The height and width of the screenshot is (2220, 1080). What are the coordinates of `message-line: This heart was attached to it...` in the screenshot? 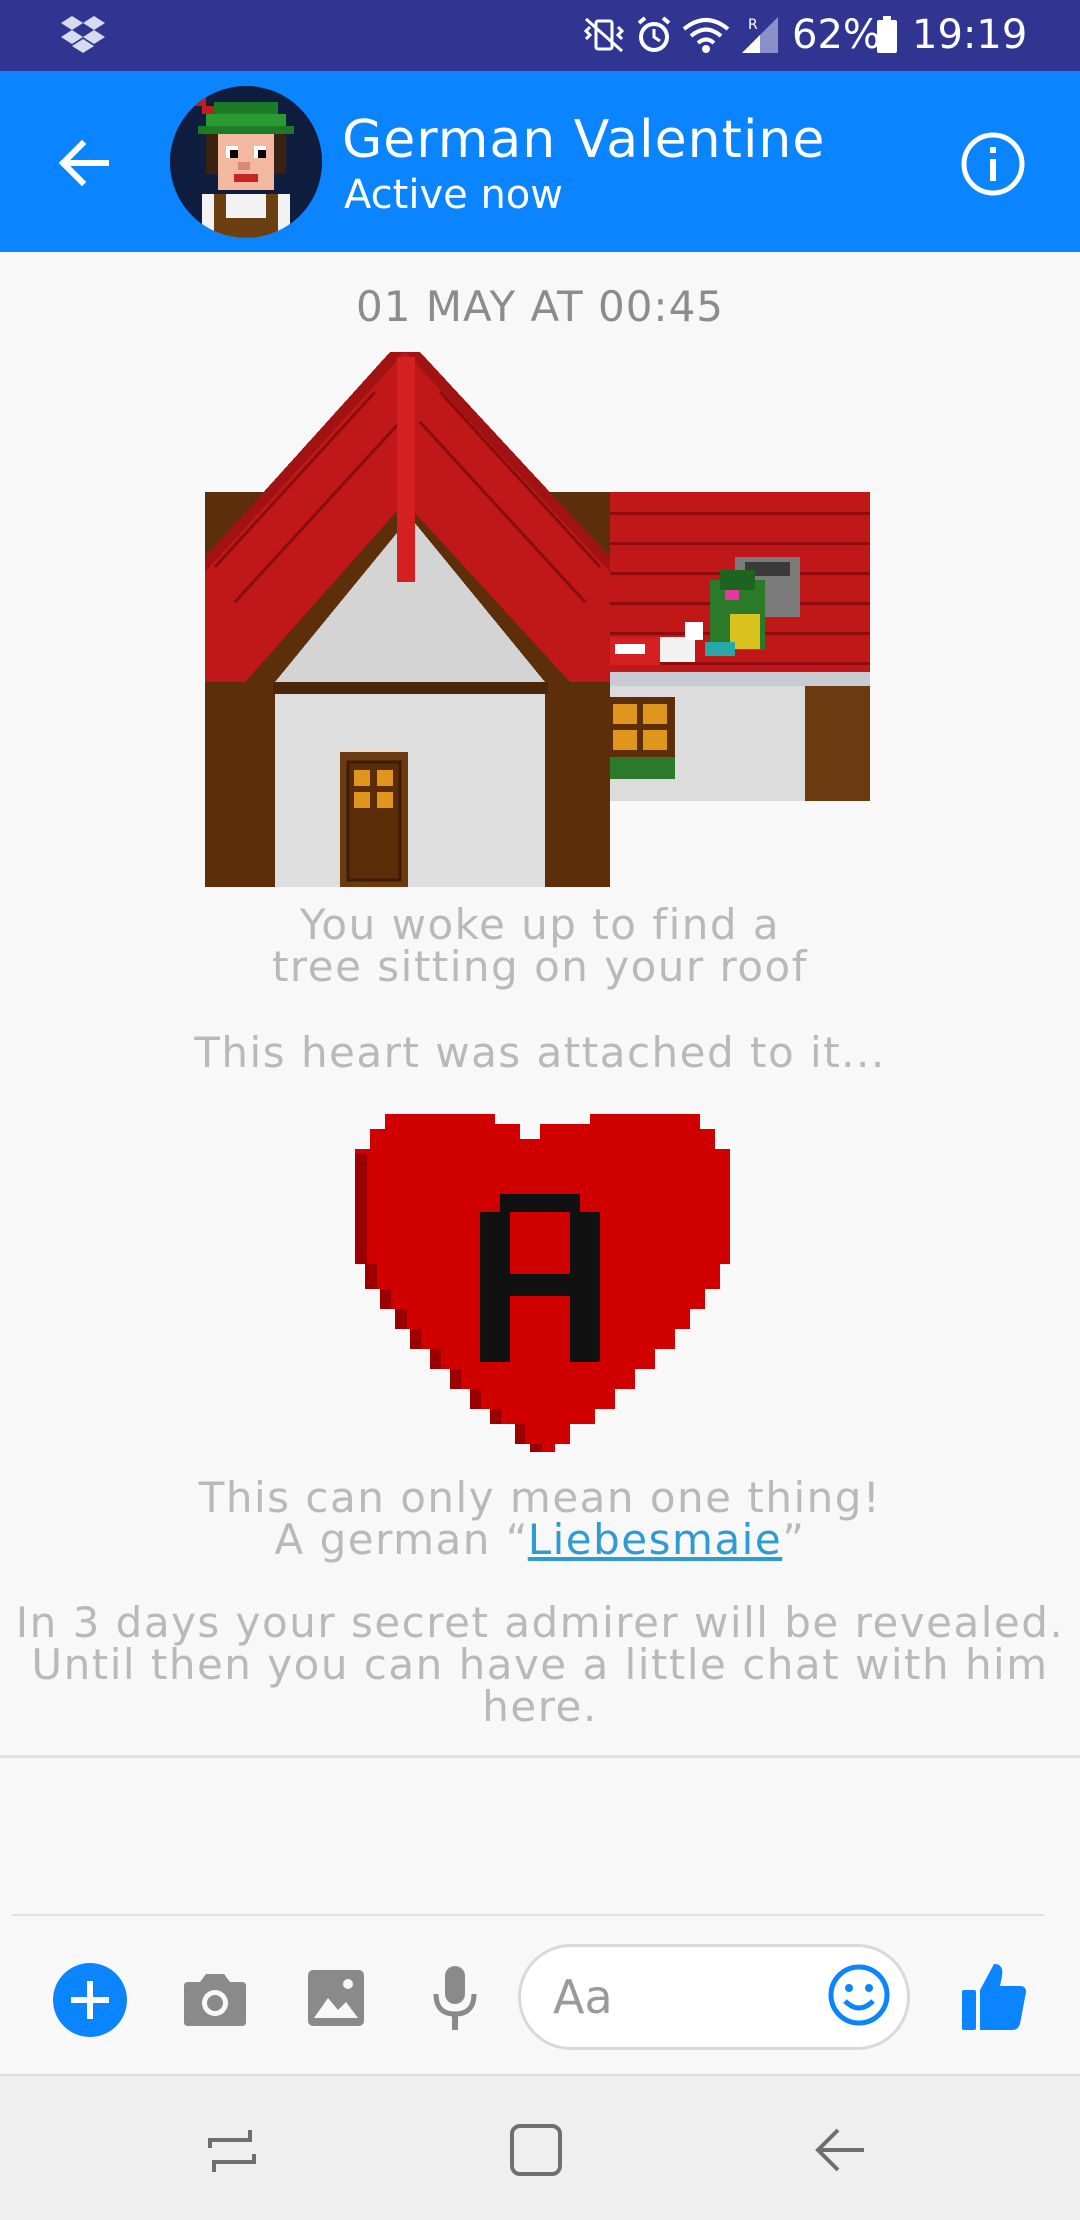 It's located at (540, 1052).